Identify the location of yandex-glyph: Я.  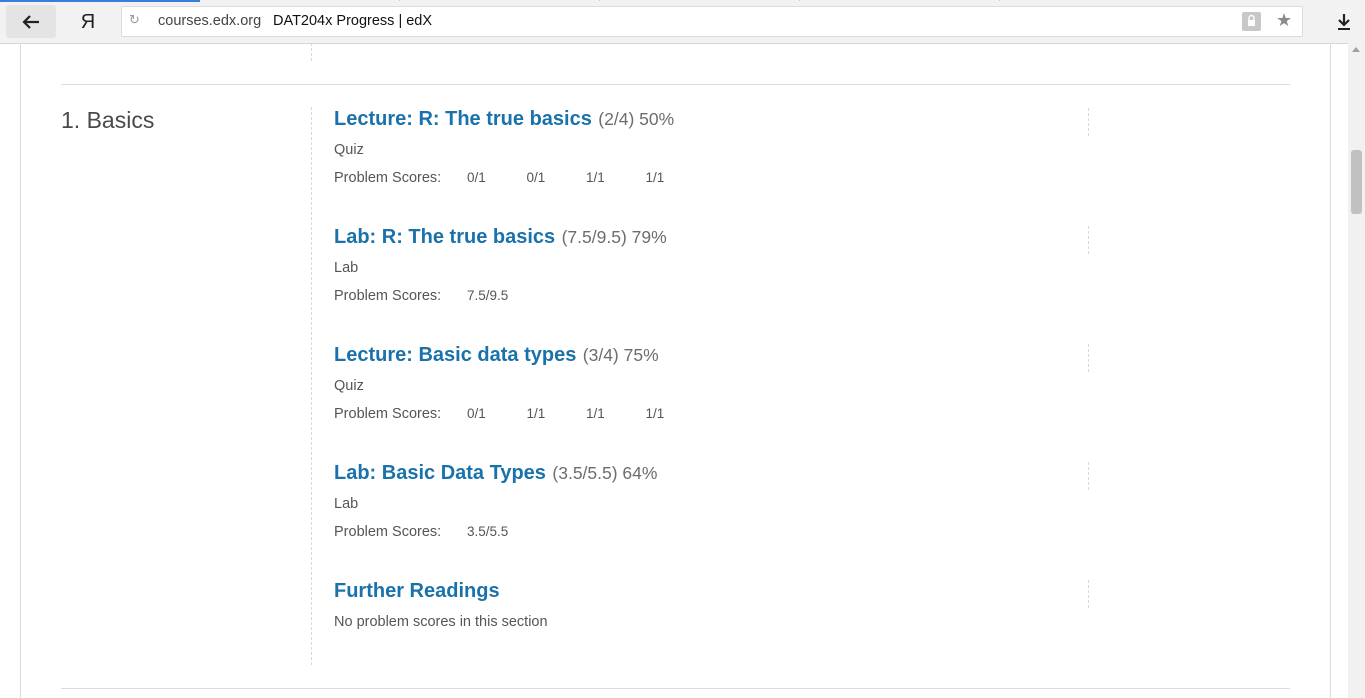
(88, 21).